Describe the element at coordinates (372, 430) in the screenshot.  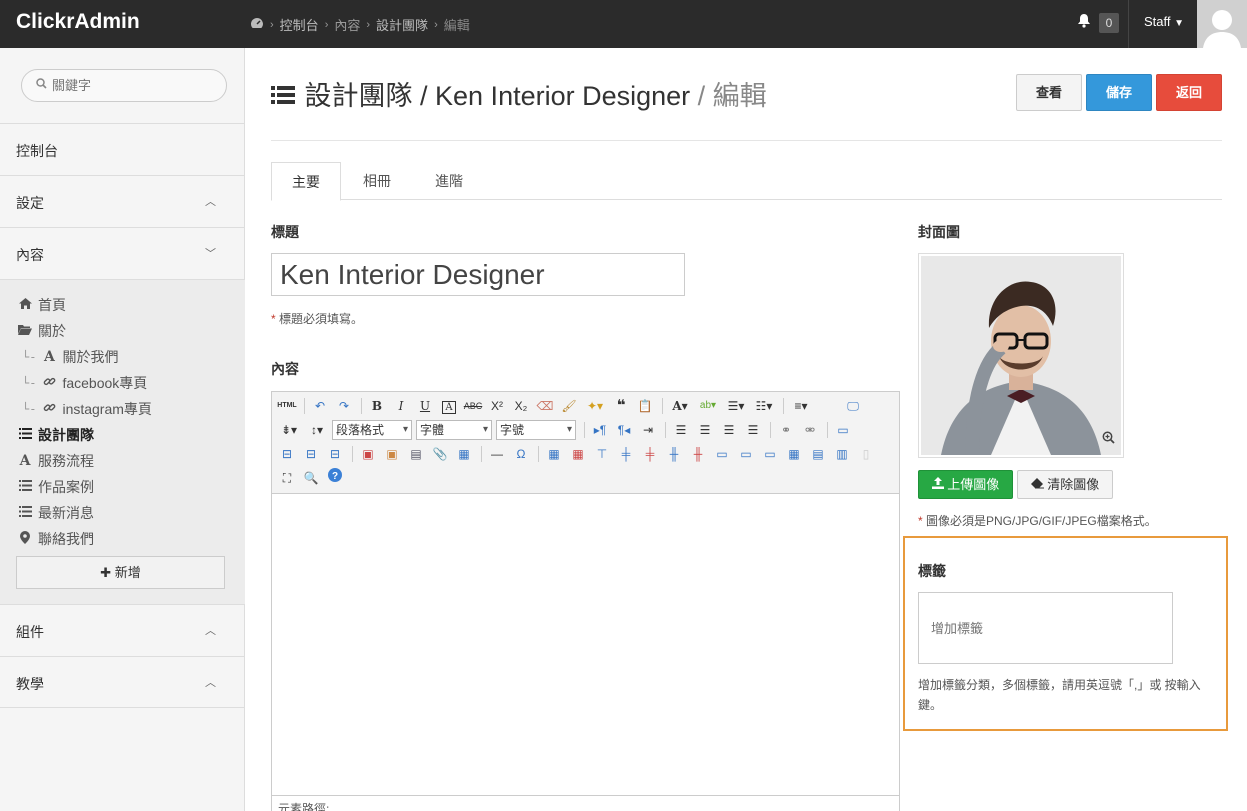
I see `paragraph-format-select: 段落格式` at that location.